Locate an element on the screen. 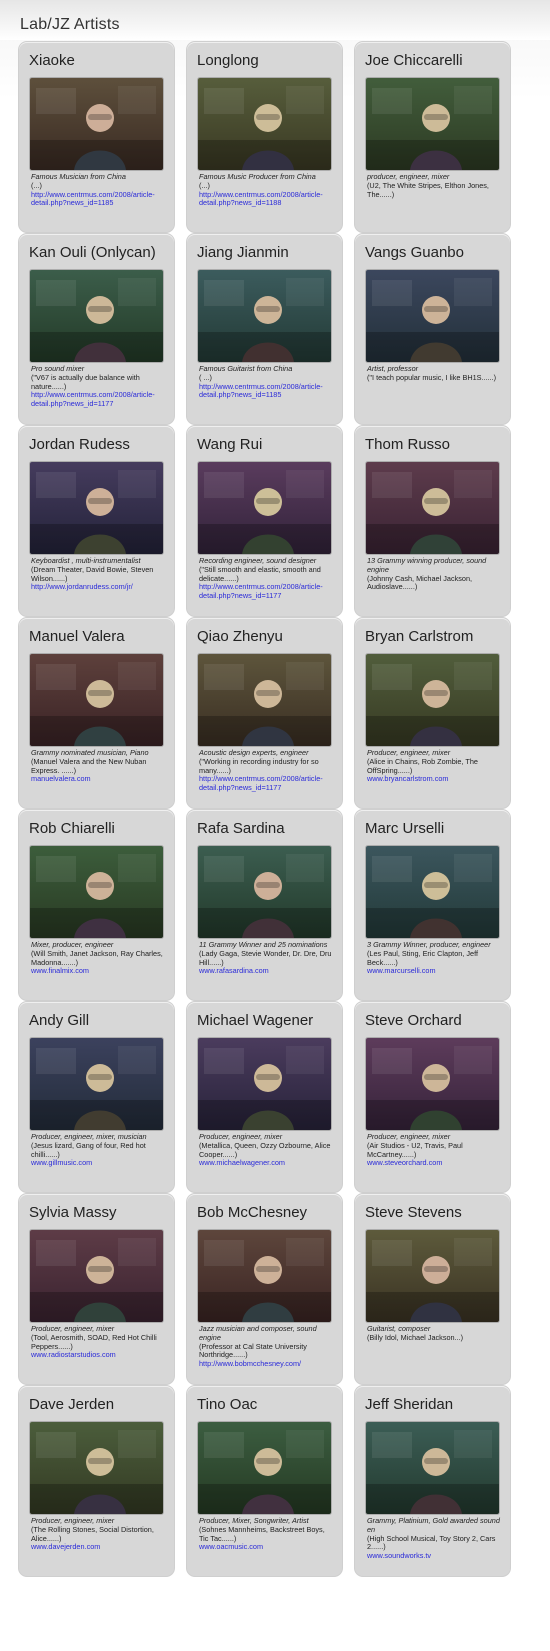 This screenshot has width=550, height=1651. artist-name: Jordan Rudess is located at coordinates (79, 444).